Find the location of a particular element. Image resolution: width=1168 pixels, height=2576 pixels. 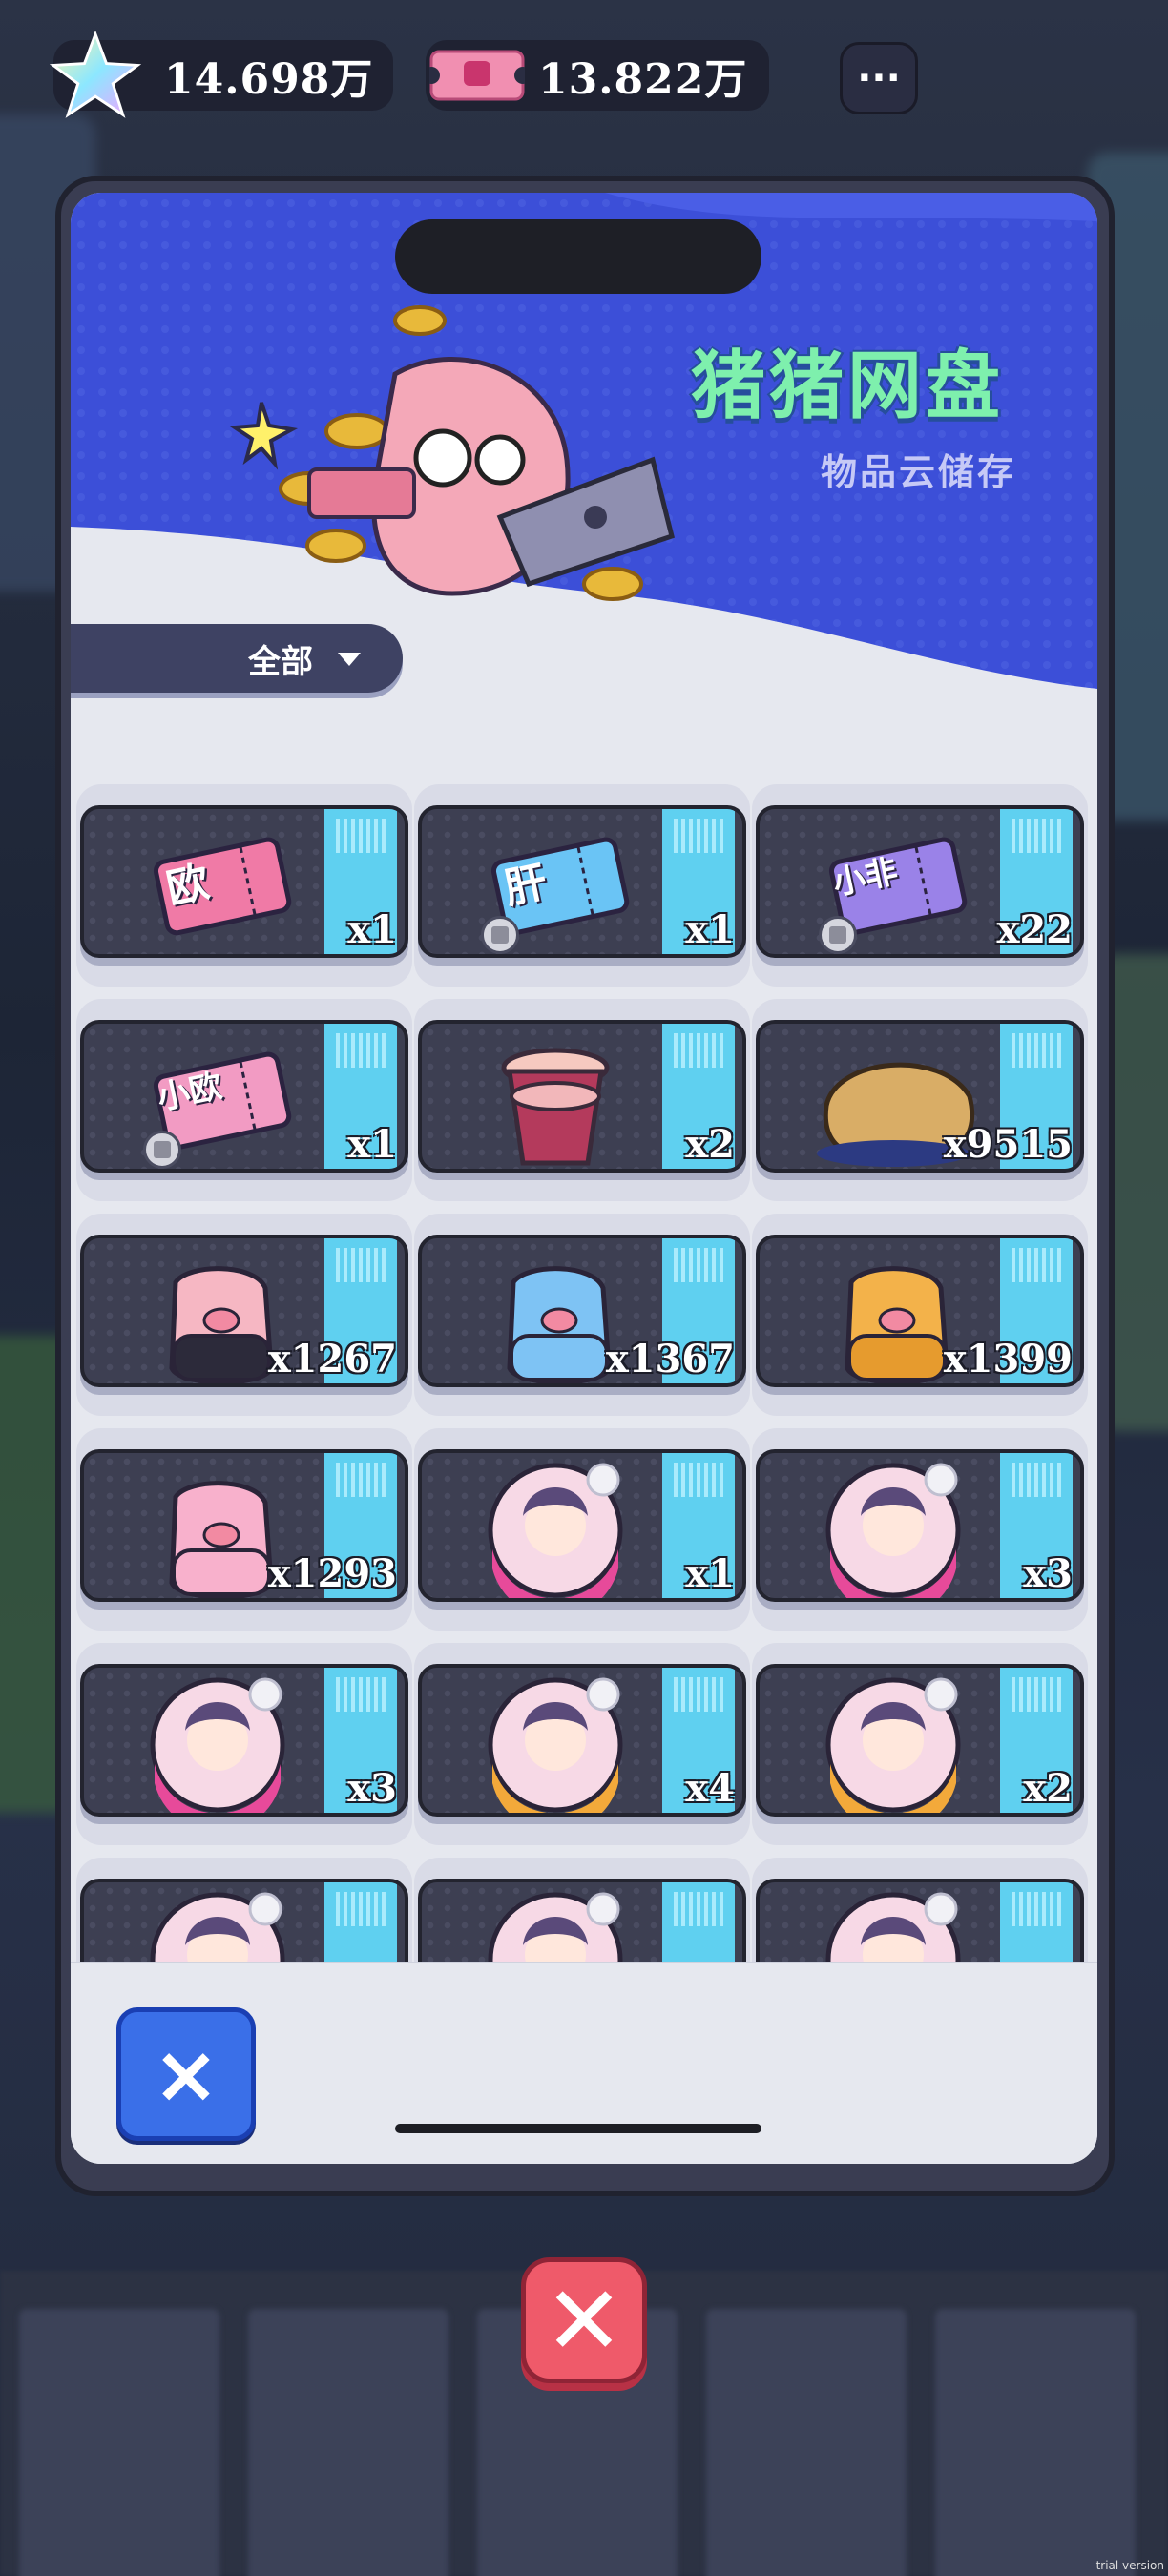

page-subtitle: 物品云储存 is located at coordinates (919, 472).